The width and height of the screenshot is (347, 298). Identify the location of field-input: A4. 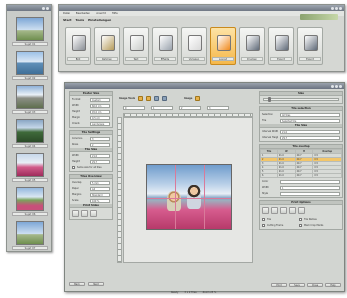
(100, 188).